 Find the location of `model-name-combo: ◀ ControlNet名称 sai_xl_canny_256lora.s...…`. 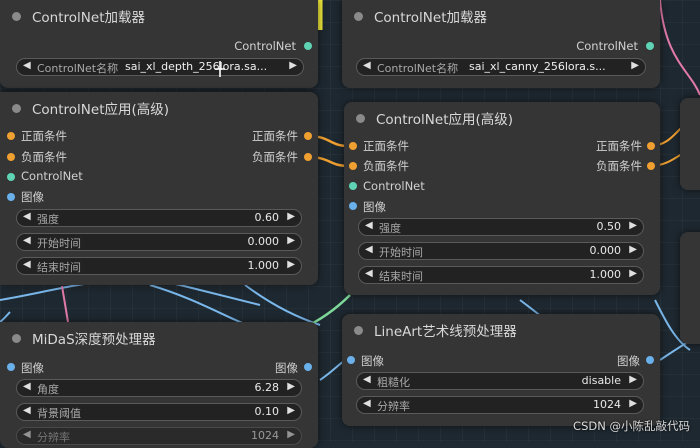

model-name-combo: ◀ ControlNet名称 sai_xl_canny_256lora.s...… is located at coordinates (501, 67).